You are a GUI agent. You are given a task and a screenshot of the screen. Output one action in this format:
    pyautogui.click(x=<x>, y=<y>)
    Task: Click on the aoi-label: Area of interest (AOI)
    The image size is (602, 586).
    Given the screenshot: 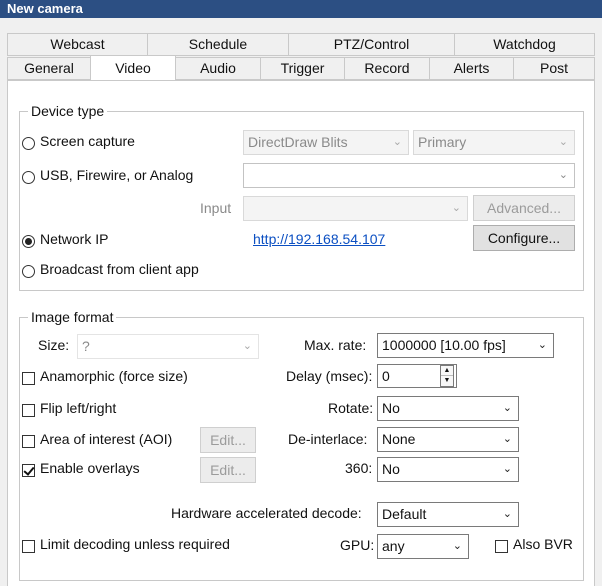 What is the action you would take?
    pyautogui.click(x=106, y=439)
    